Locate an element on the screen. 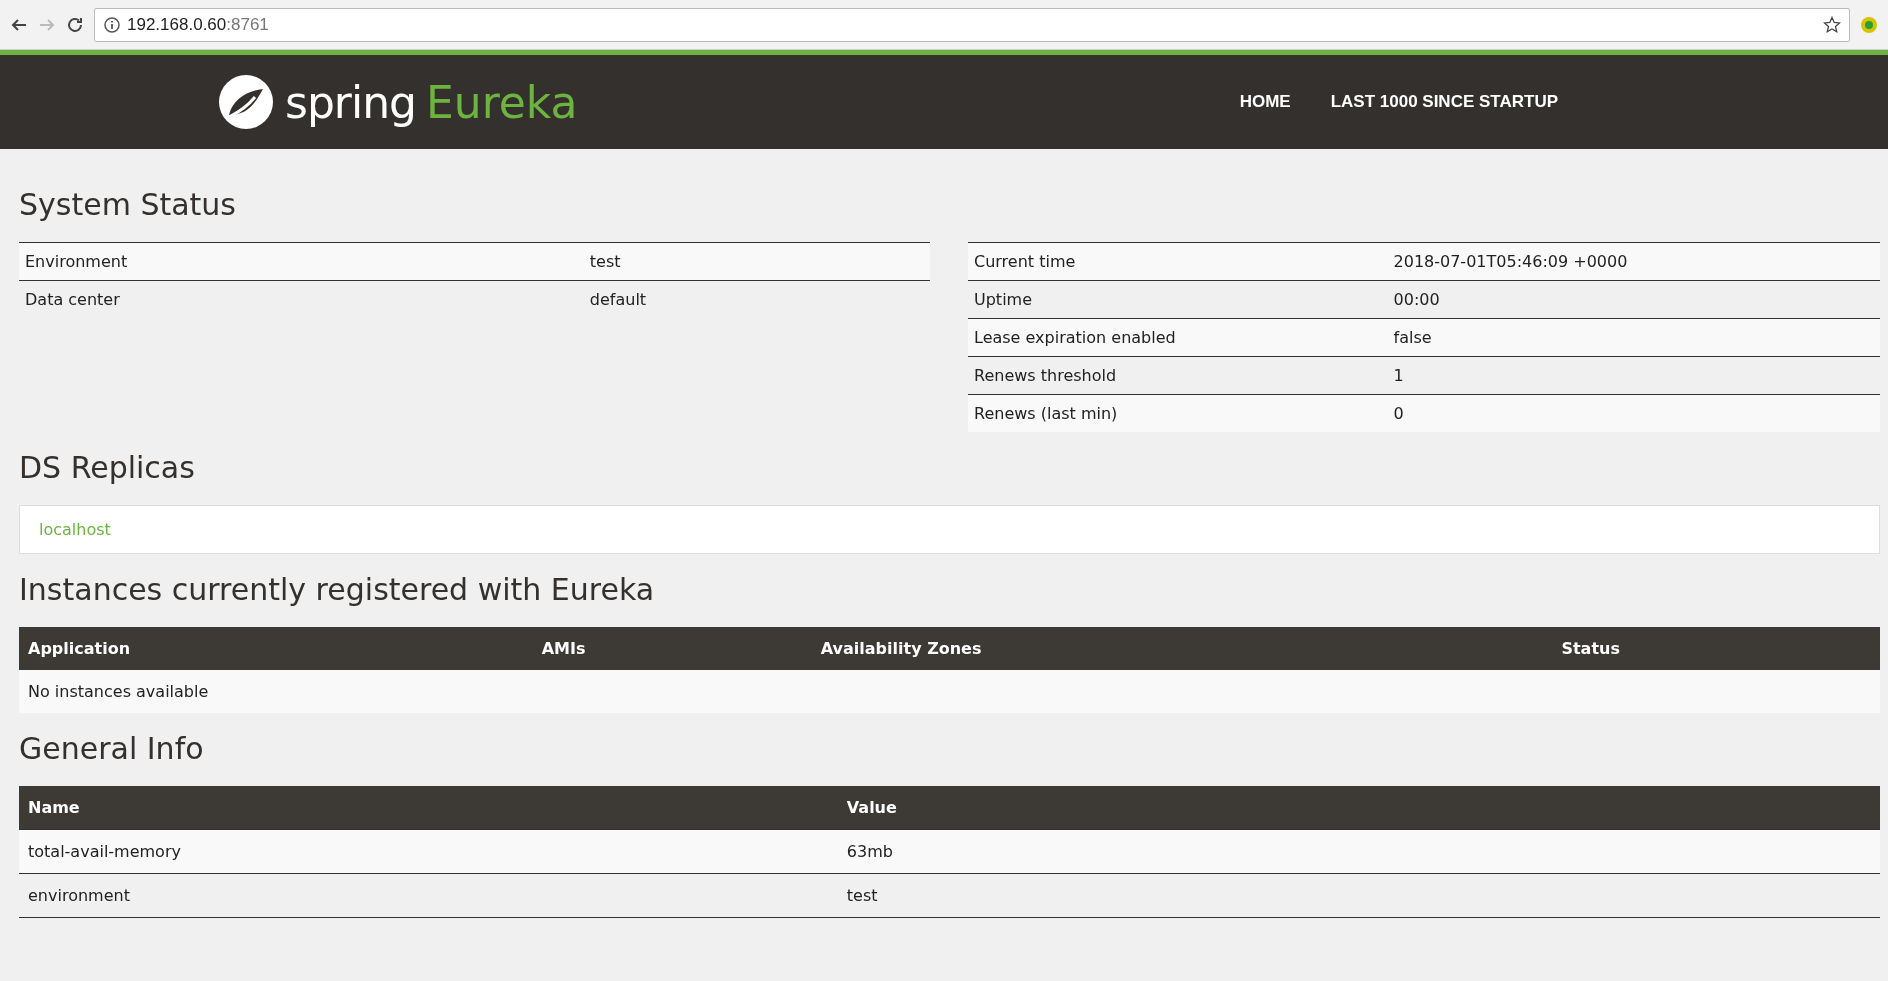 This screenshot has width=1888, height=981. reload-icon is located at coordinates (75, 24).